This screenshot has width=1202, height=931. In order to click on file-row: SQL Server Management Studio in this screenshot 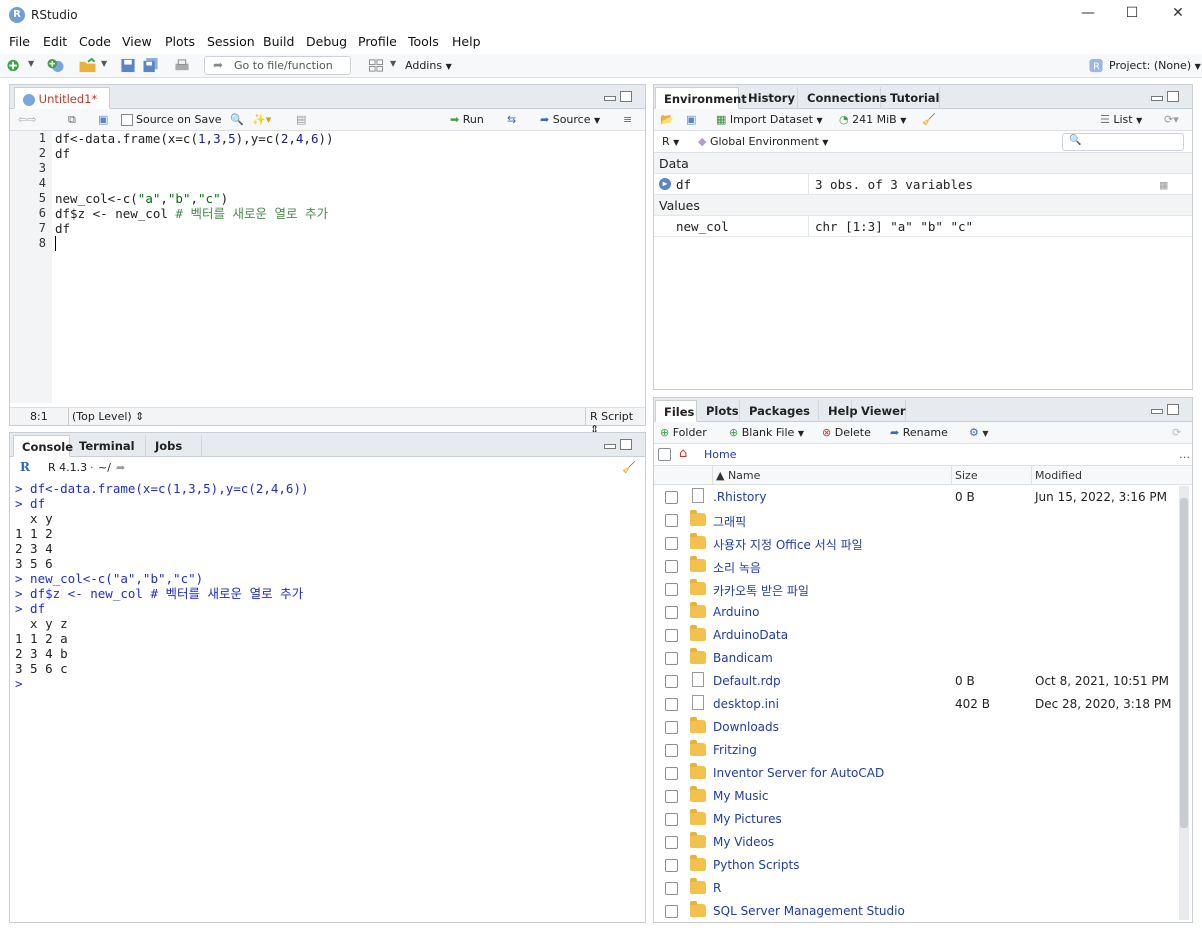, I will do `click(915, 911)`.